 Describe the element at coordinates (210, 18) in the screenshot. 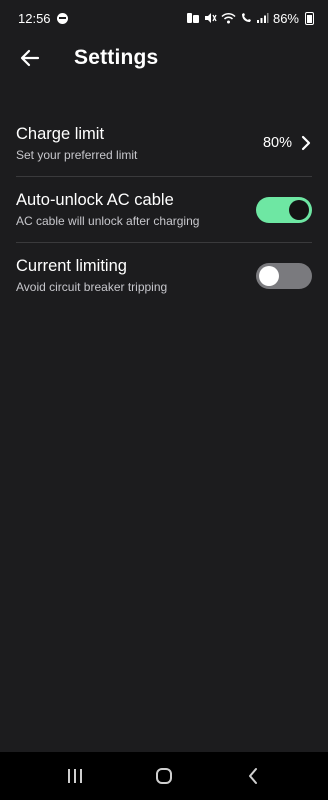

I see `mute-icon` at that location.